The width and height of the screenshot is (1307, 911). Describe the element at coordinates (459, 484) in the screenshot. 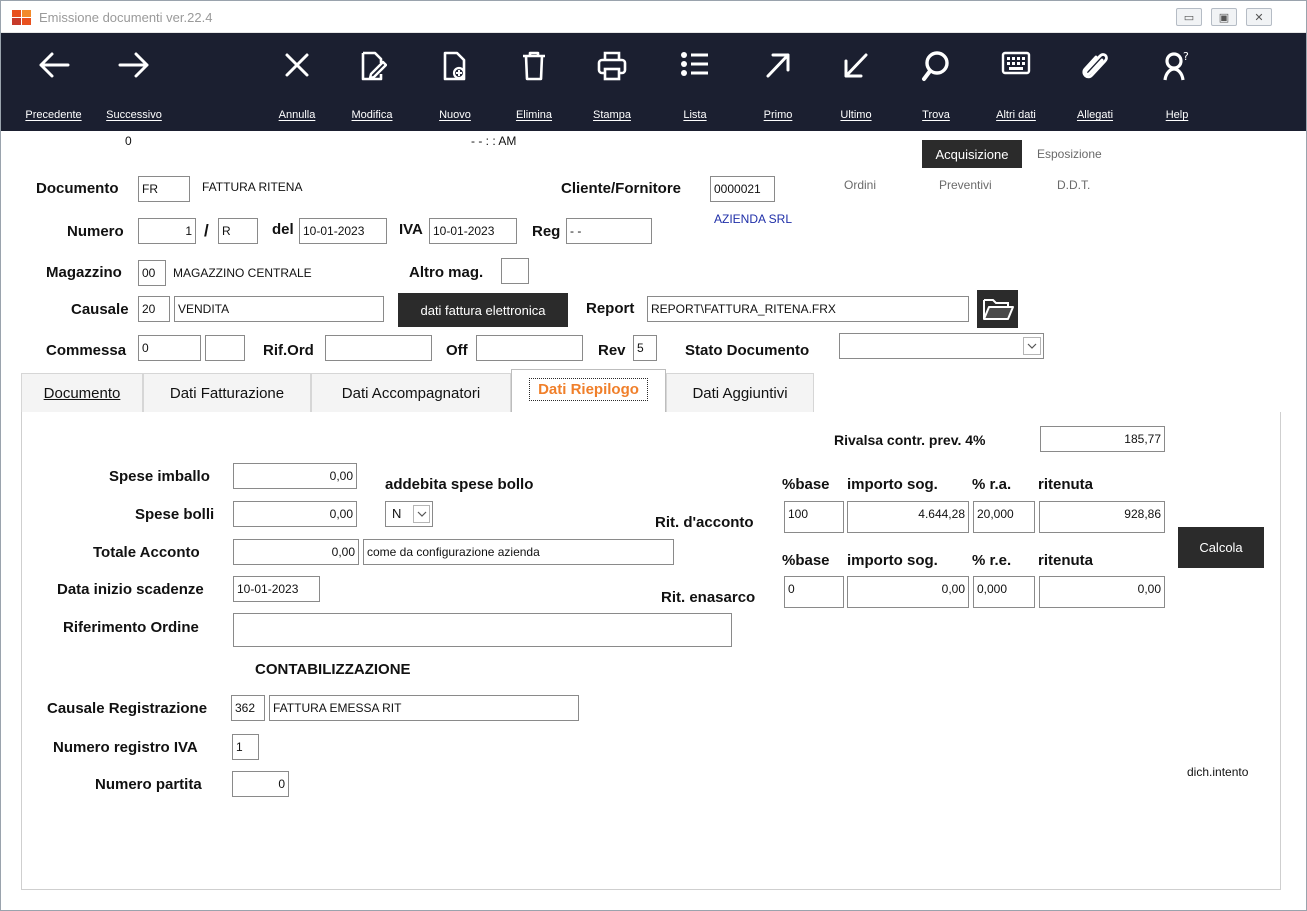

I see `addebita-spese-bollo-label: addebita spese bollo` at that location.